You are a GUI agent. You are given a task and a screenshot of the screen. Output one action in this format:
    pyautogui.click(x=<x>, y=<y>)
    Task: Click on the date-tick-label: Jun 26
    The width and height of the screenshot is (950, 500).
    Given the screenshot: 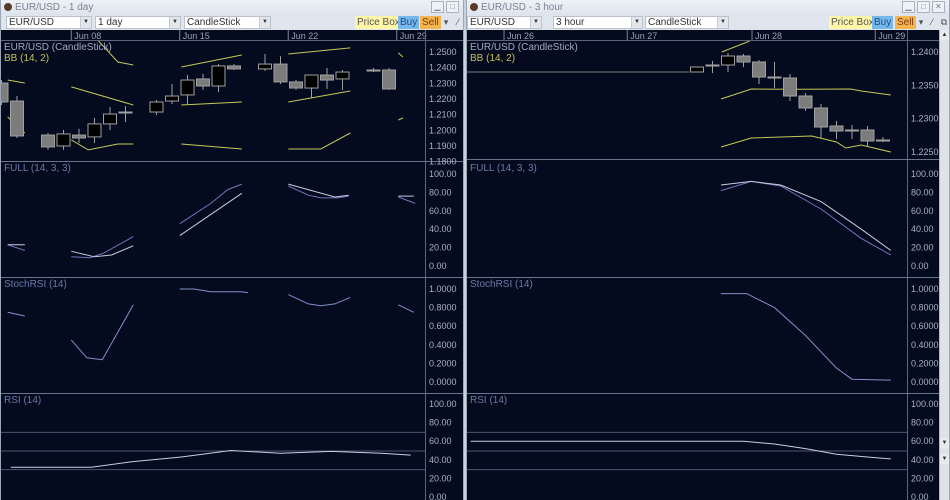 What is the action you would take?
    pyautogui.click(x=520, y=36)
    